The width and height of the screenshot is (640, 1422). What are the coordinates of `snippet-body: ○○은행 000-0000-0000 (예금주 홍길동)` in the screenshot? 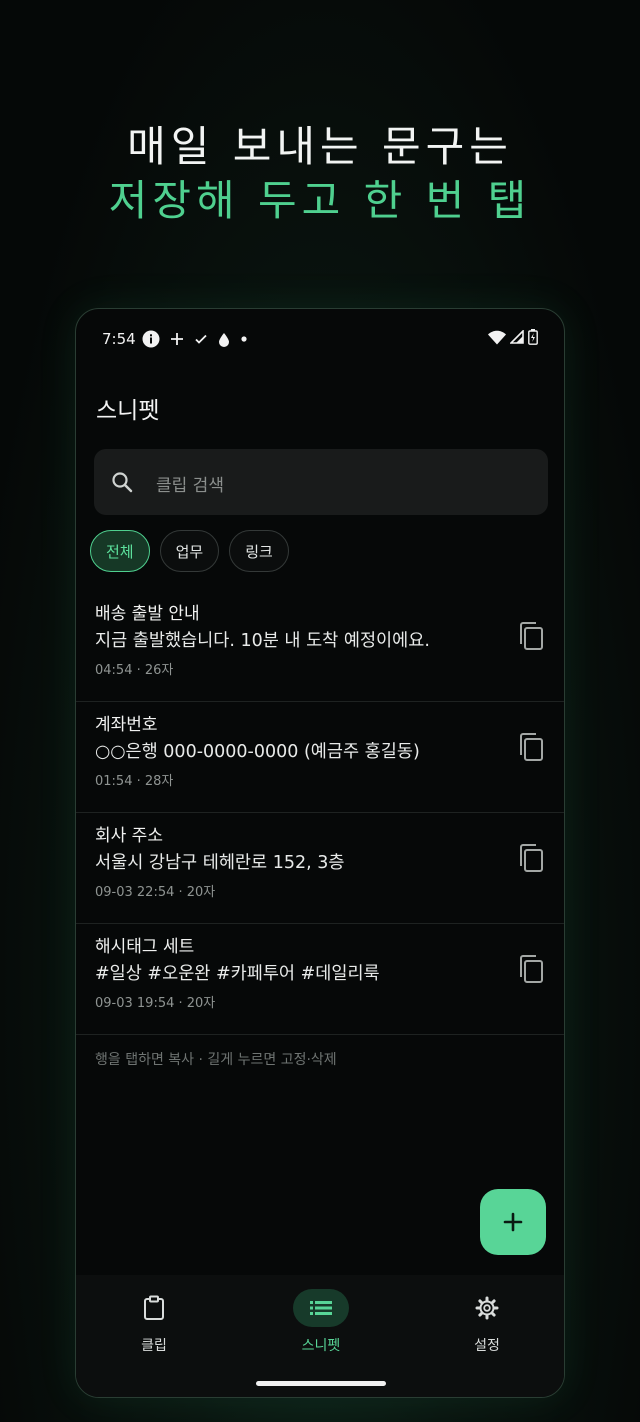 It's located at (257, 752).